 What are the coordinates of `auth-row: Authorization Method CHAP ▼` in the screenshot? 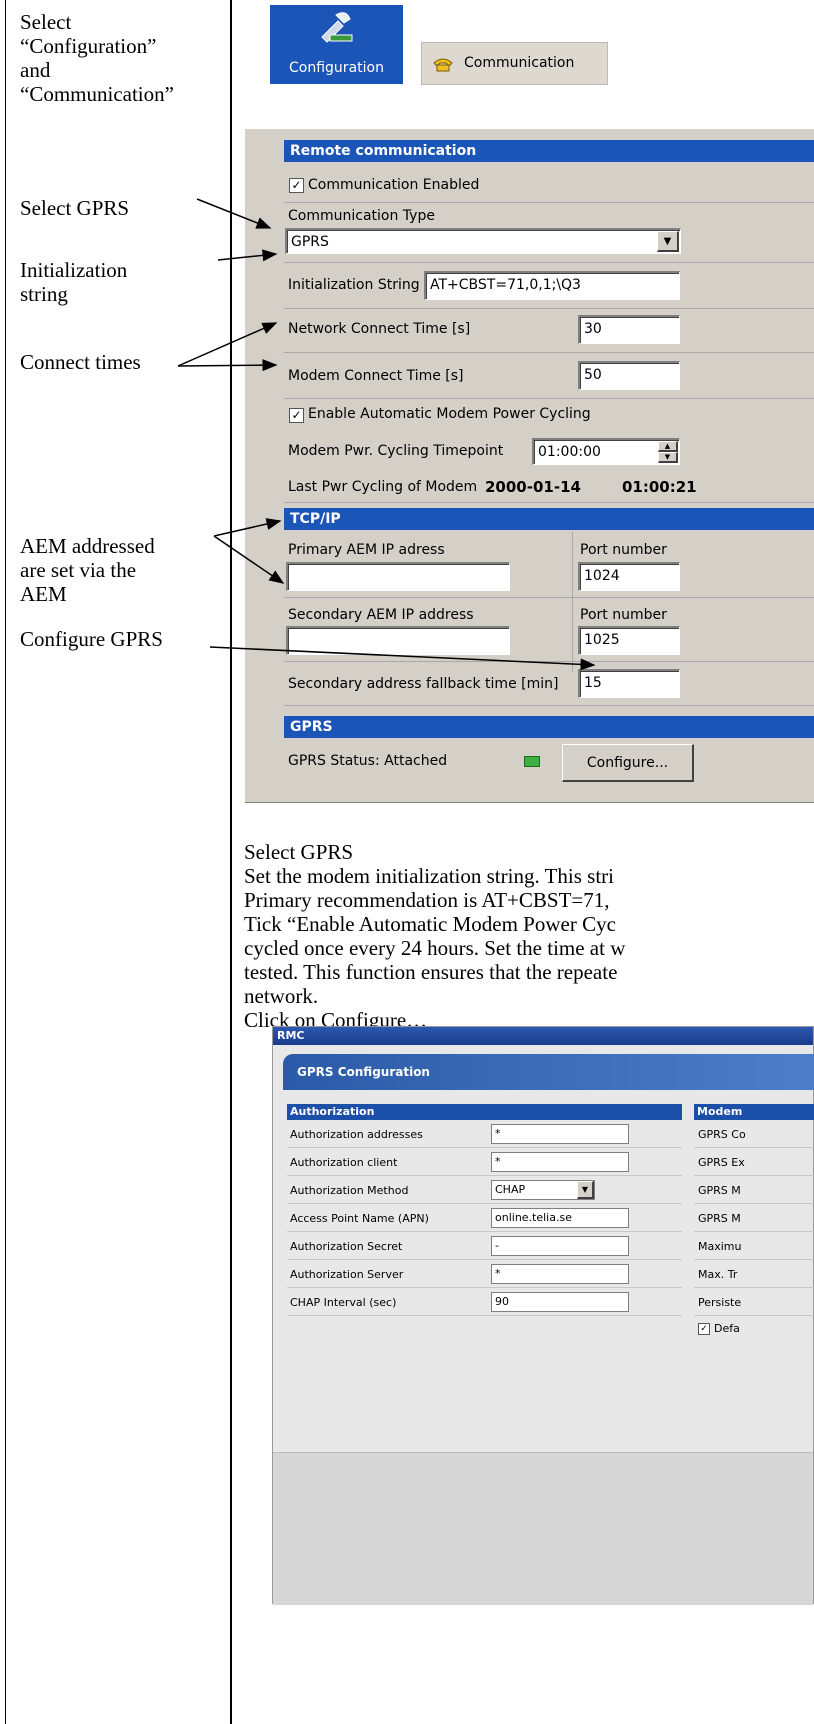 It's located at (484, 1190).